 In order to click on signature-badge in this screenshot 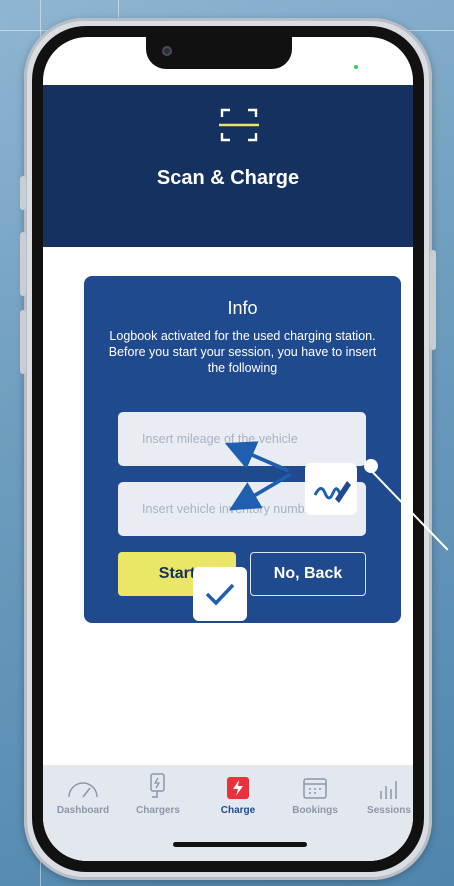, I will do `click(331, 489)`.